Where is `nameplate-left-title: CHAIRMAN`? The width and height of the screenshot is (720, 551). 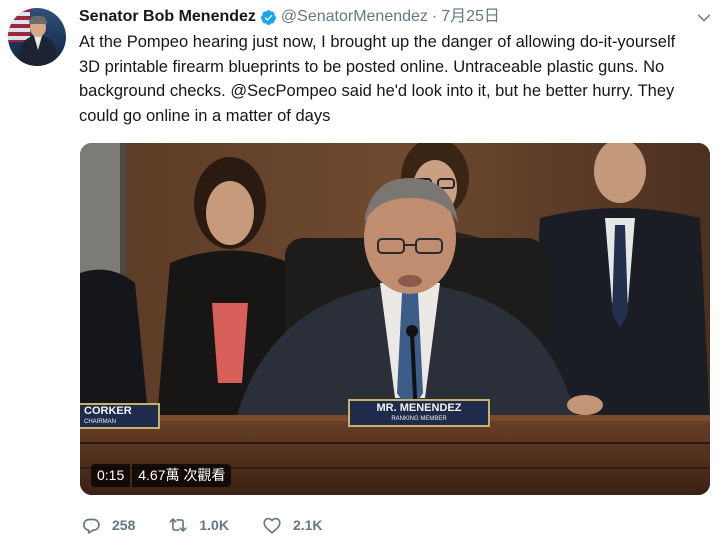 nameplate-left-title: CHAIRMAN is located at coordinates (100, 422).